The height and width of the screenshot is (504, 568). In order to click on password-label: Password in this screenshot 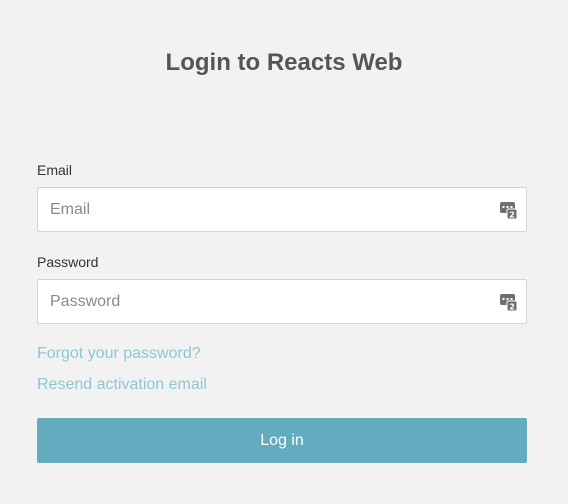, I will do `click(68, 262)`.